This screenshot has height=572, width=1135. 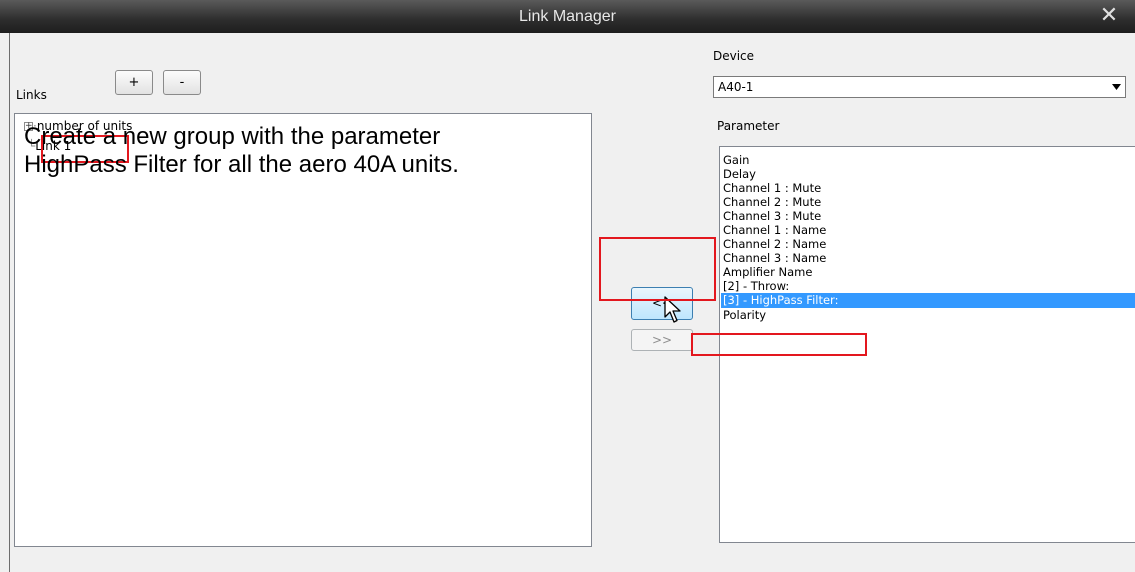 I want to click on list-item-gain: Gain, so click(x=928, y=160).